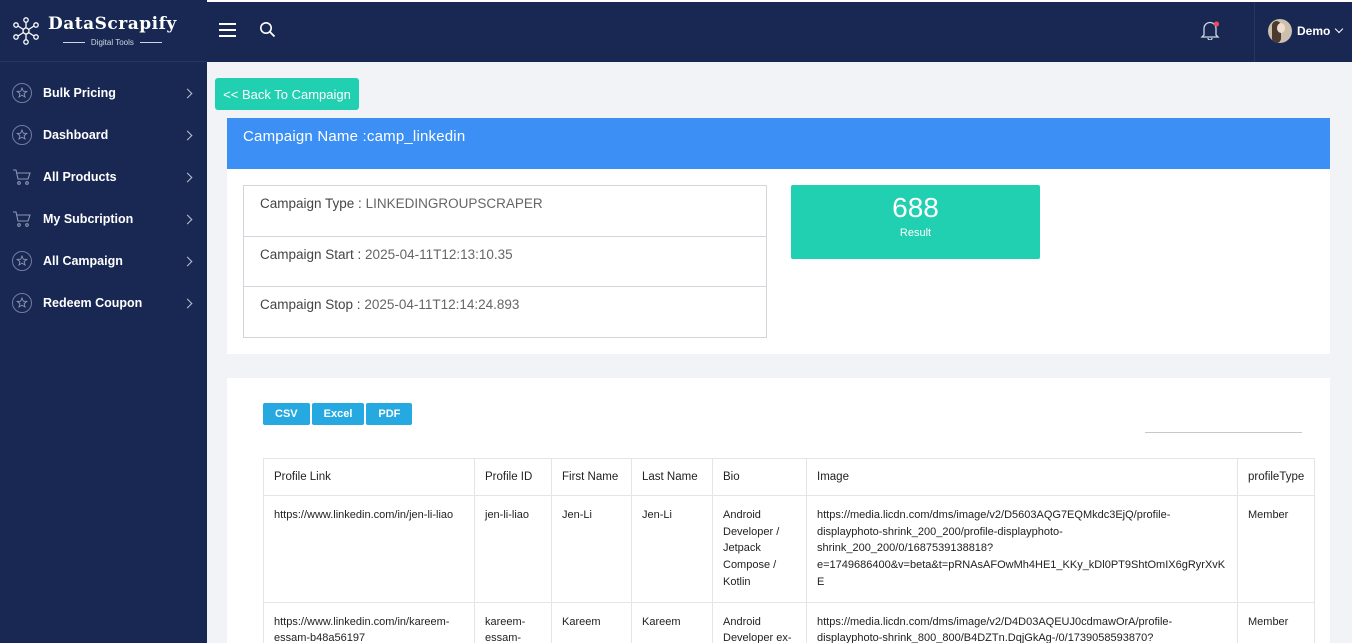 This screenshot has height=643, width=1352. I want to click on column-header-profile-type: profileType, so click(1276, 477).